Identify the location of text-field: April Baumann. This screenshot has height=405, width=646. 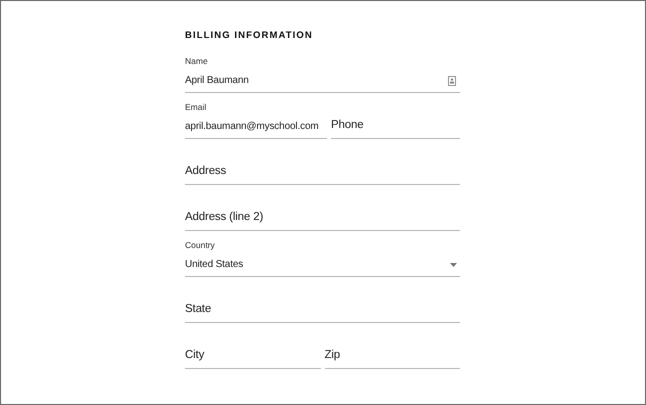
(322, 81).